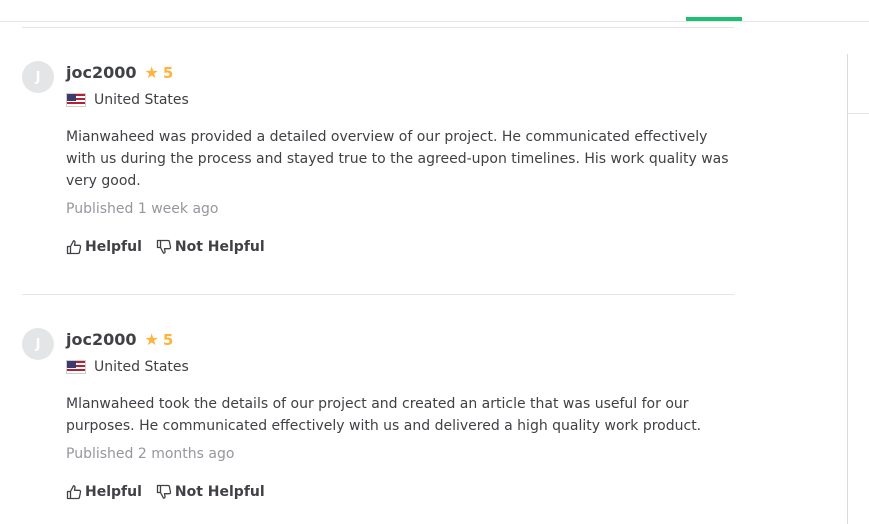 The width and height of the screenshot is (869, 524). Describe the element at coordinates (714, 19) in the screenshot. I see `active-tab-indicator` at that location.